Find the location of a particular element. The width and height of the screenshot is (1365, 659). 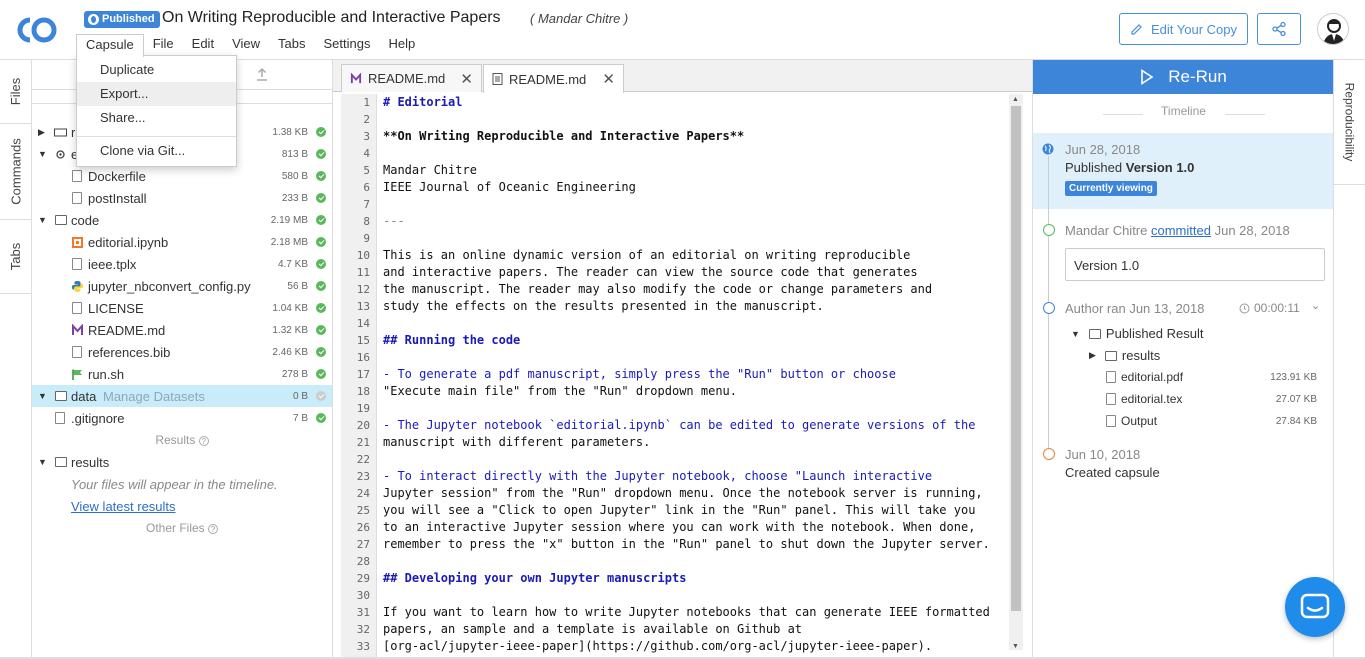

edit-your-copy-button: Edit Your Copy is located at coordinates (1183, 29).